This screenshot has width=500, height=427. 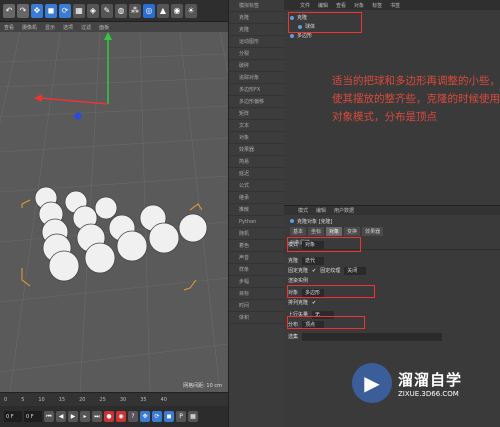 I want to click on viewport-menu-item: 显示, so click(x=50, y=27).